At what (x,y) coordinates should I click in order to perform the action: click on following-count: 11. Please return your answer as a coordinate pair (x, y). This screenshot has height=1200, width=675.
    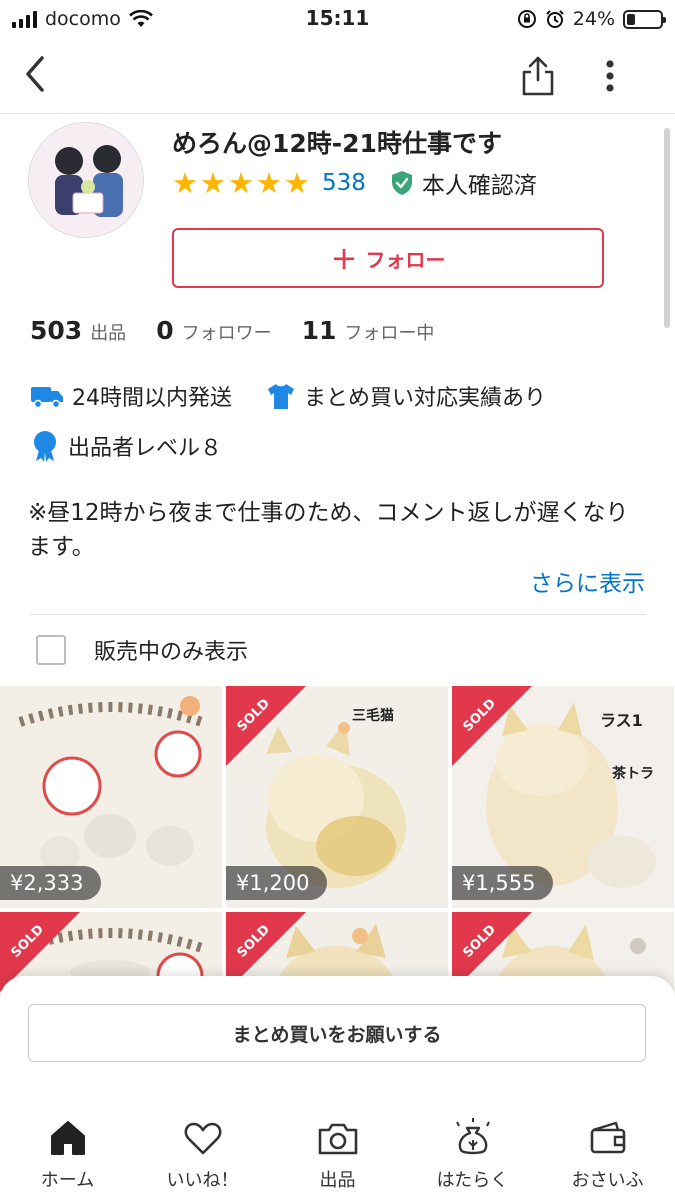
    Looking at the image, I should click on (319, 330).